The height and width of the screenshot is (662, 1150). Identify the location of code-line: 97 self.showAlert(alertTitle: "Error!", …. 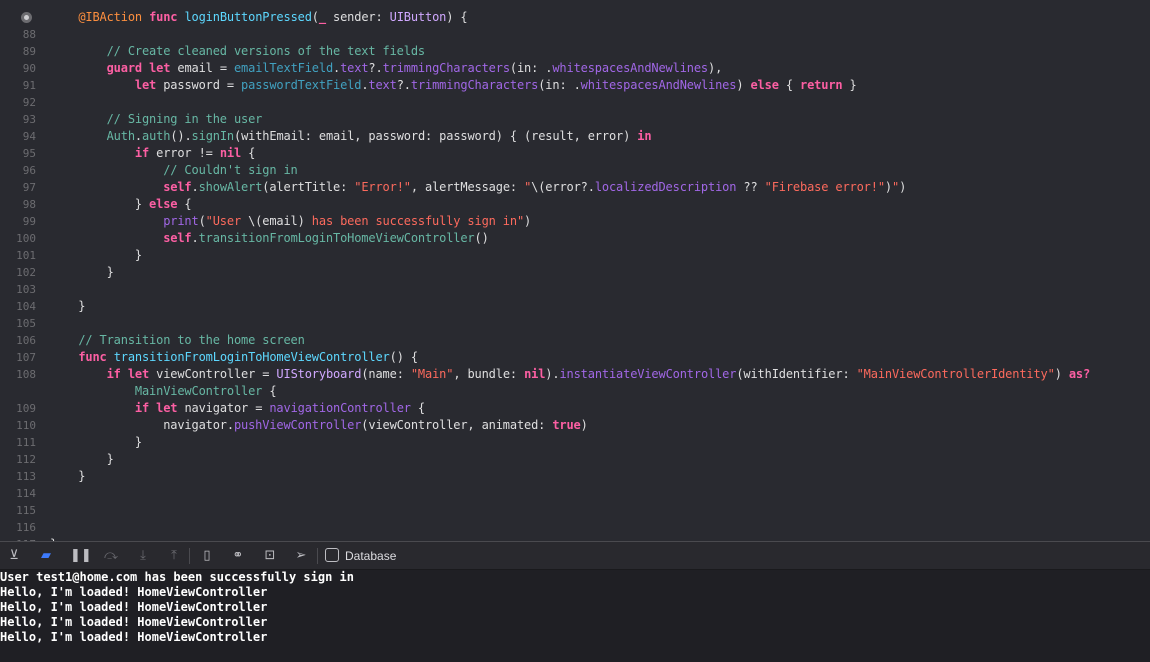
(575, 187).